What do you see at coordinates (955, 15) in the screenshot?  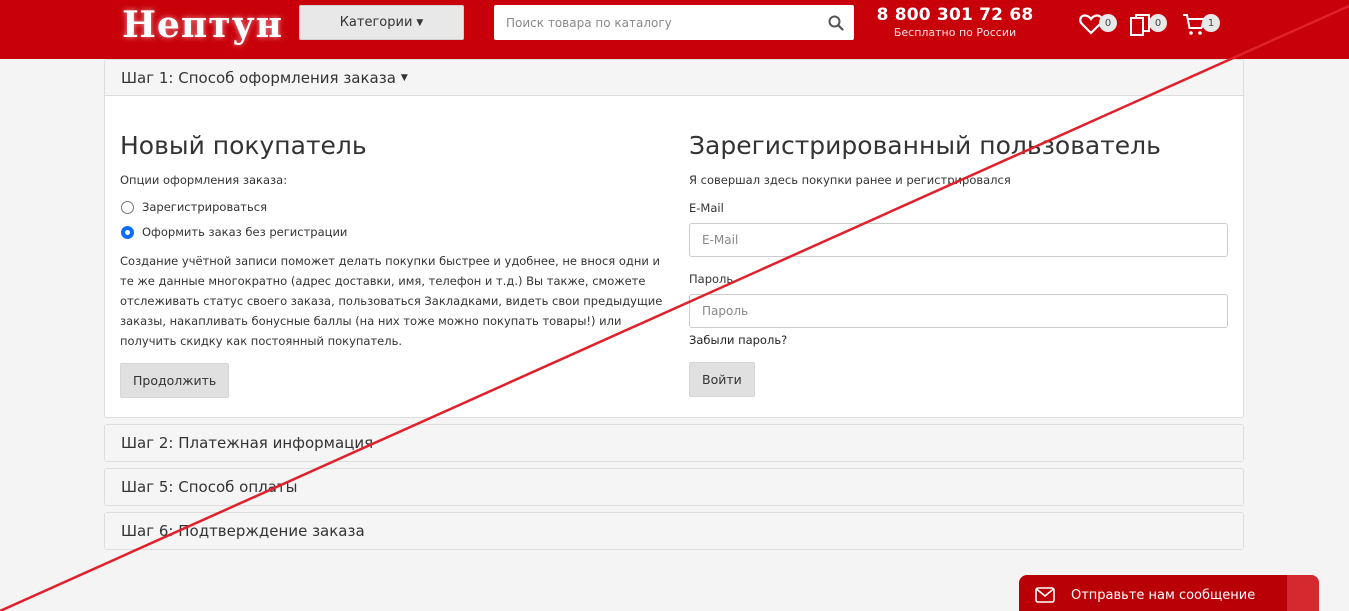 I see `phone-number: 8 800 301 72 68` at bounding box center [955, 15].